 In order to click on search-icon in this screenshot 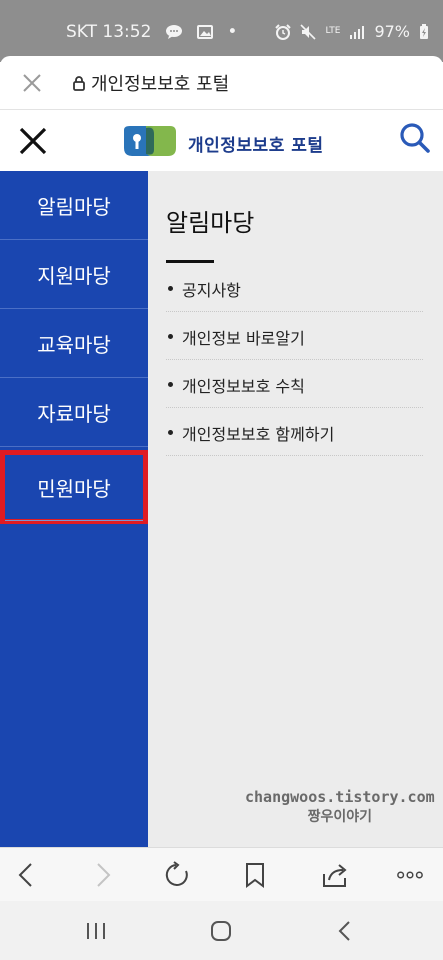, I will do `click(415, 138)`.